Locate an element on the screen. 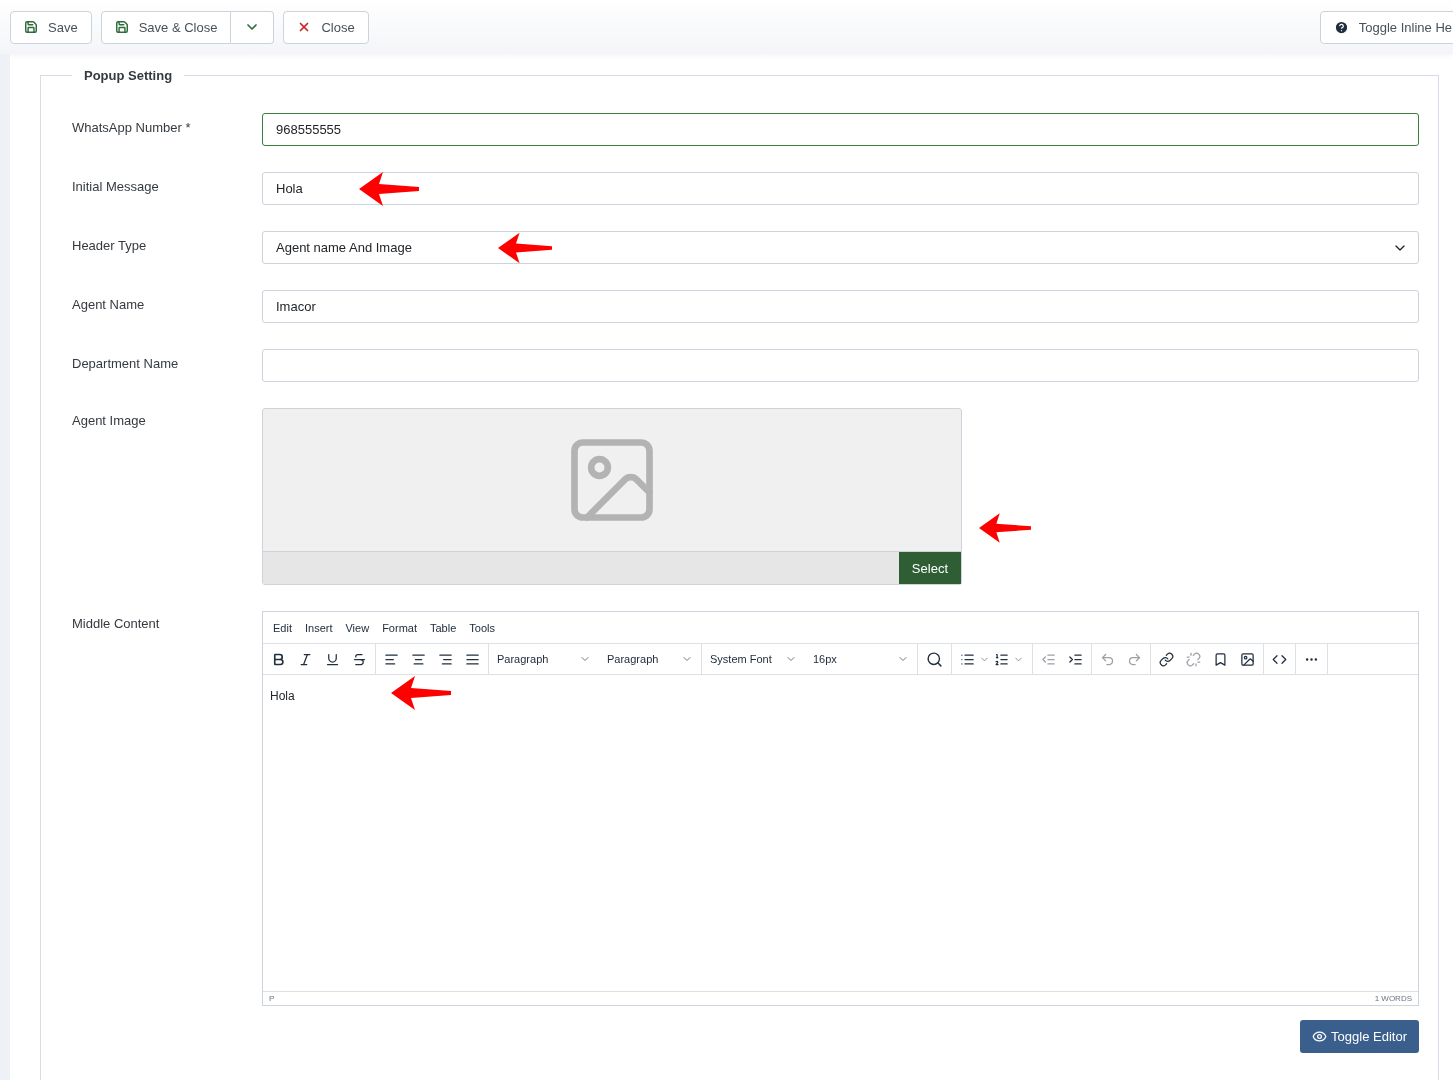  strikethrough-icon is located at coordinates (359, 659).